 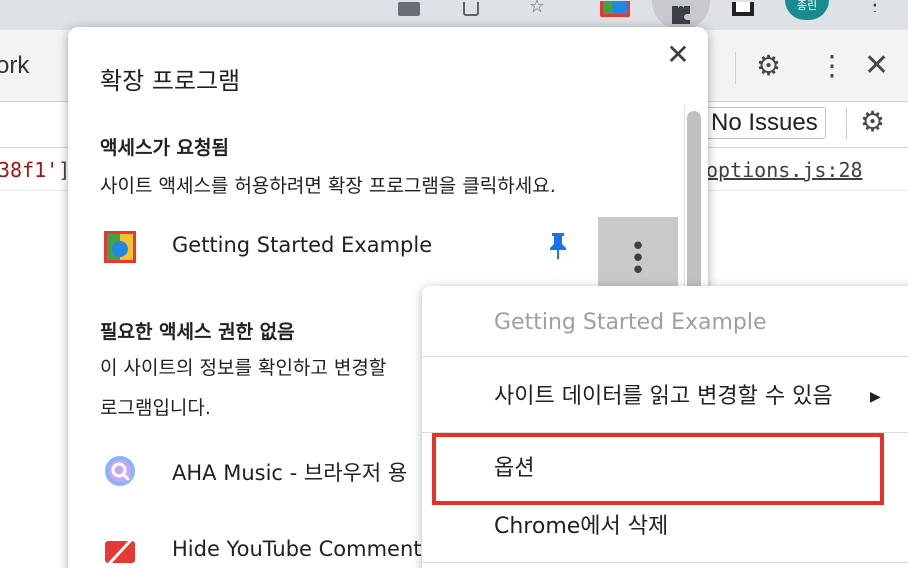 I want to click on console-source-link: options.js:28, so click(x=784, y=170).